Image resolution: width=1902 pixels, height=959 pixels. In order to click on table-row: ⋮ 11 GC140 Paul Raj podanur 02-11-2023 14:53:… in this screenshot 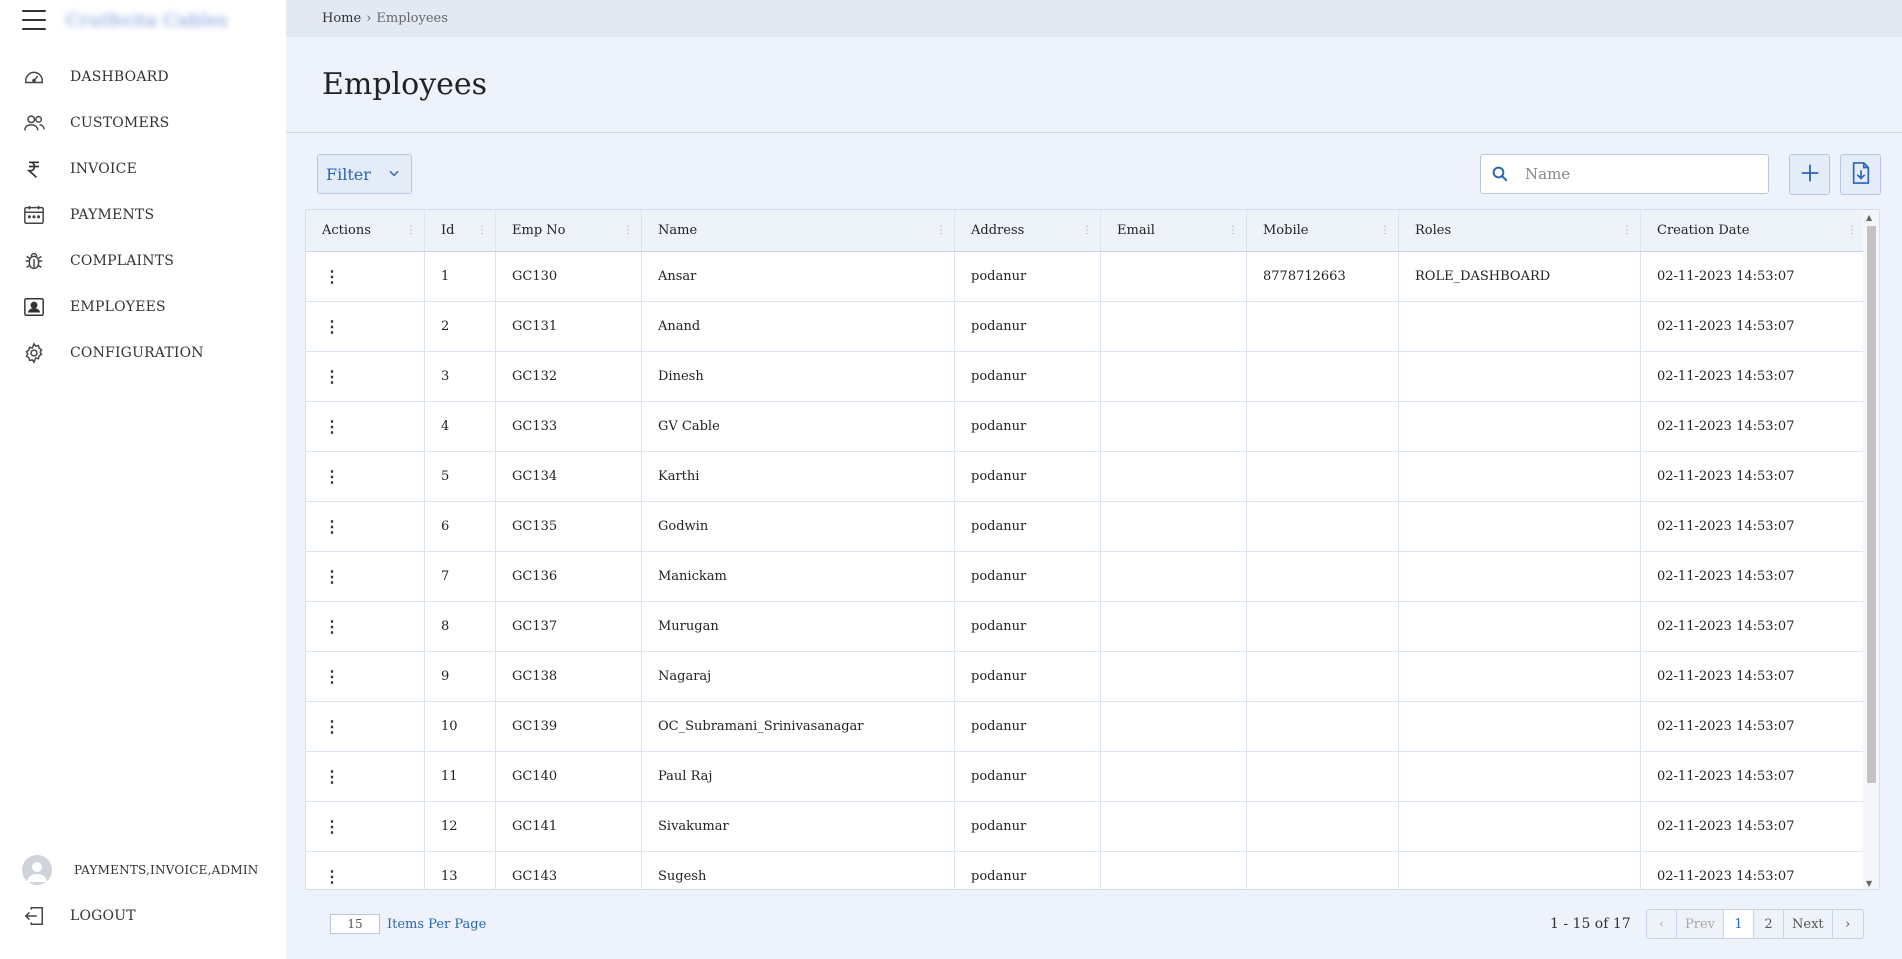, I will do `click(1092, 777)`.